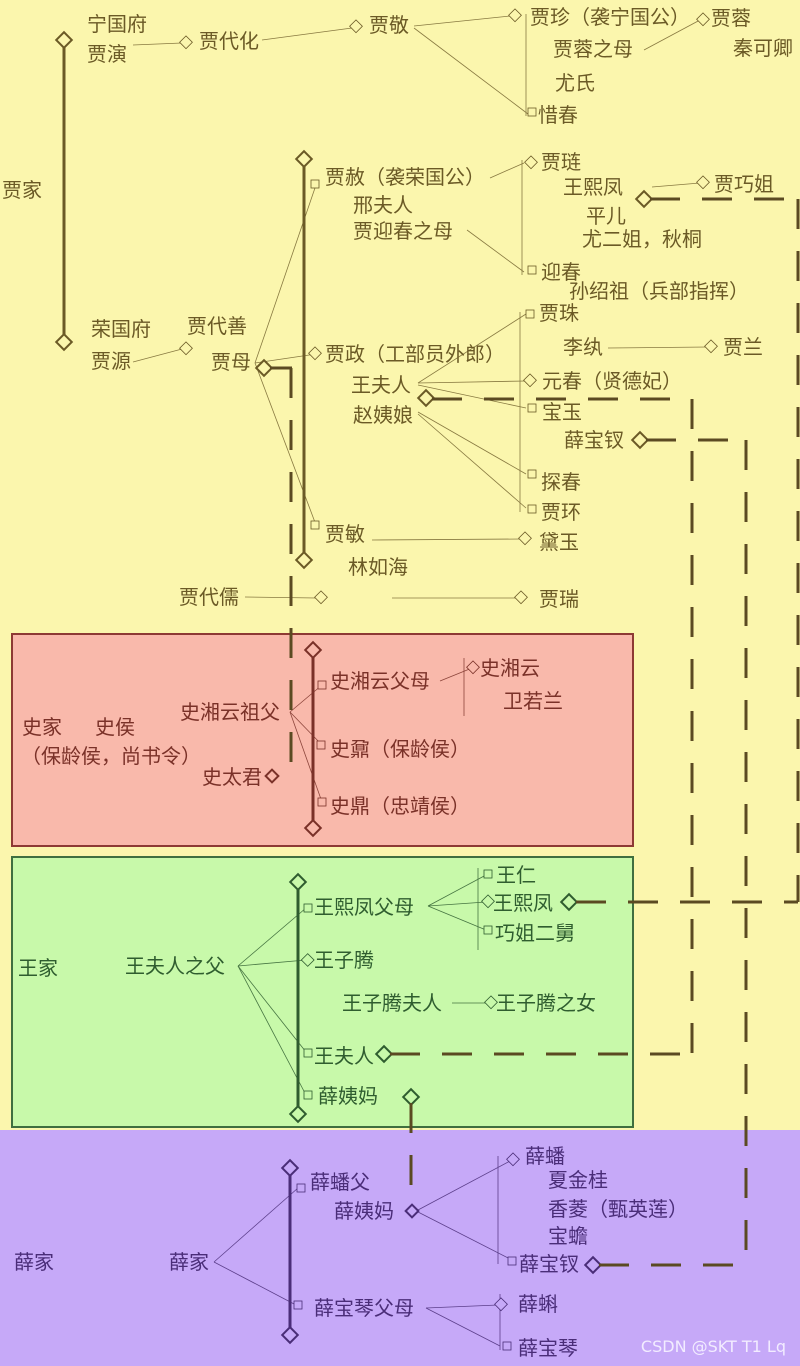 This screenshot has height=1366, width=800. Describe the element at coordinates (403, 231) in the screenshot. I see `node-yingchun-mother: 贾迎春之母` at that location.